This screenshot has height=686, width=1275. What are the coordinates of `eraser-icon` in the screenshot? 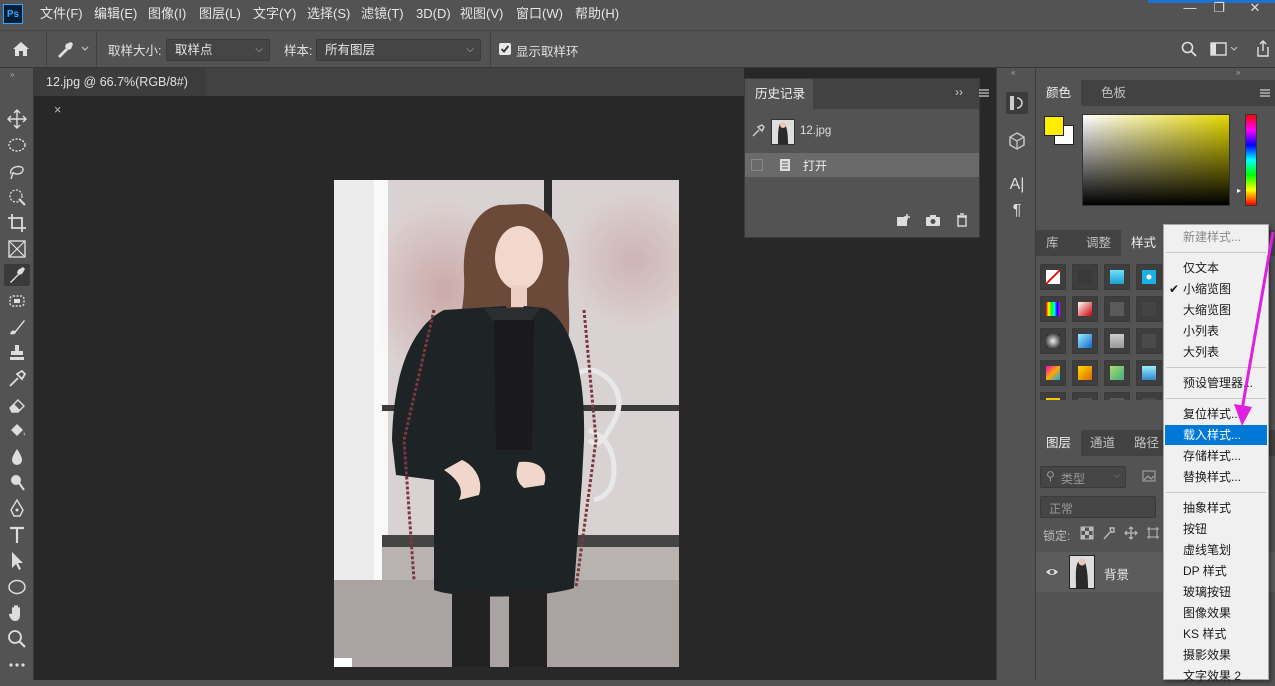 It's located at (17, 405).